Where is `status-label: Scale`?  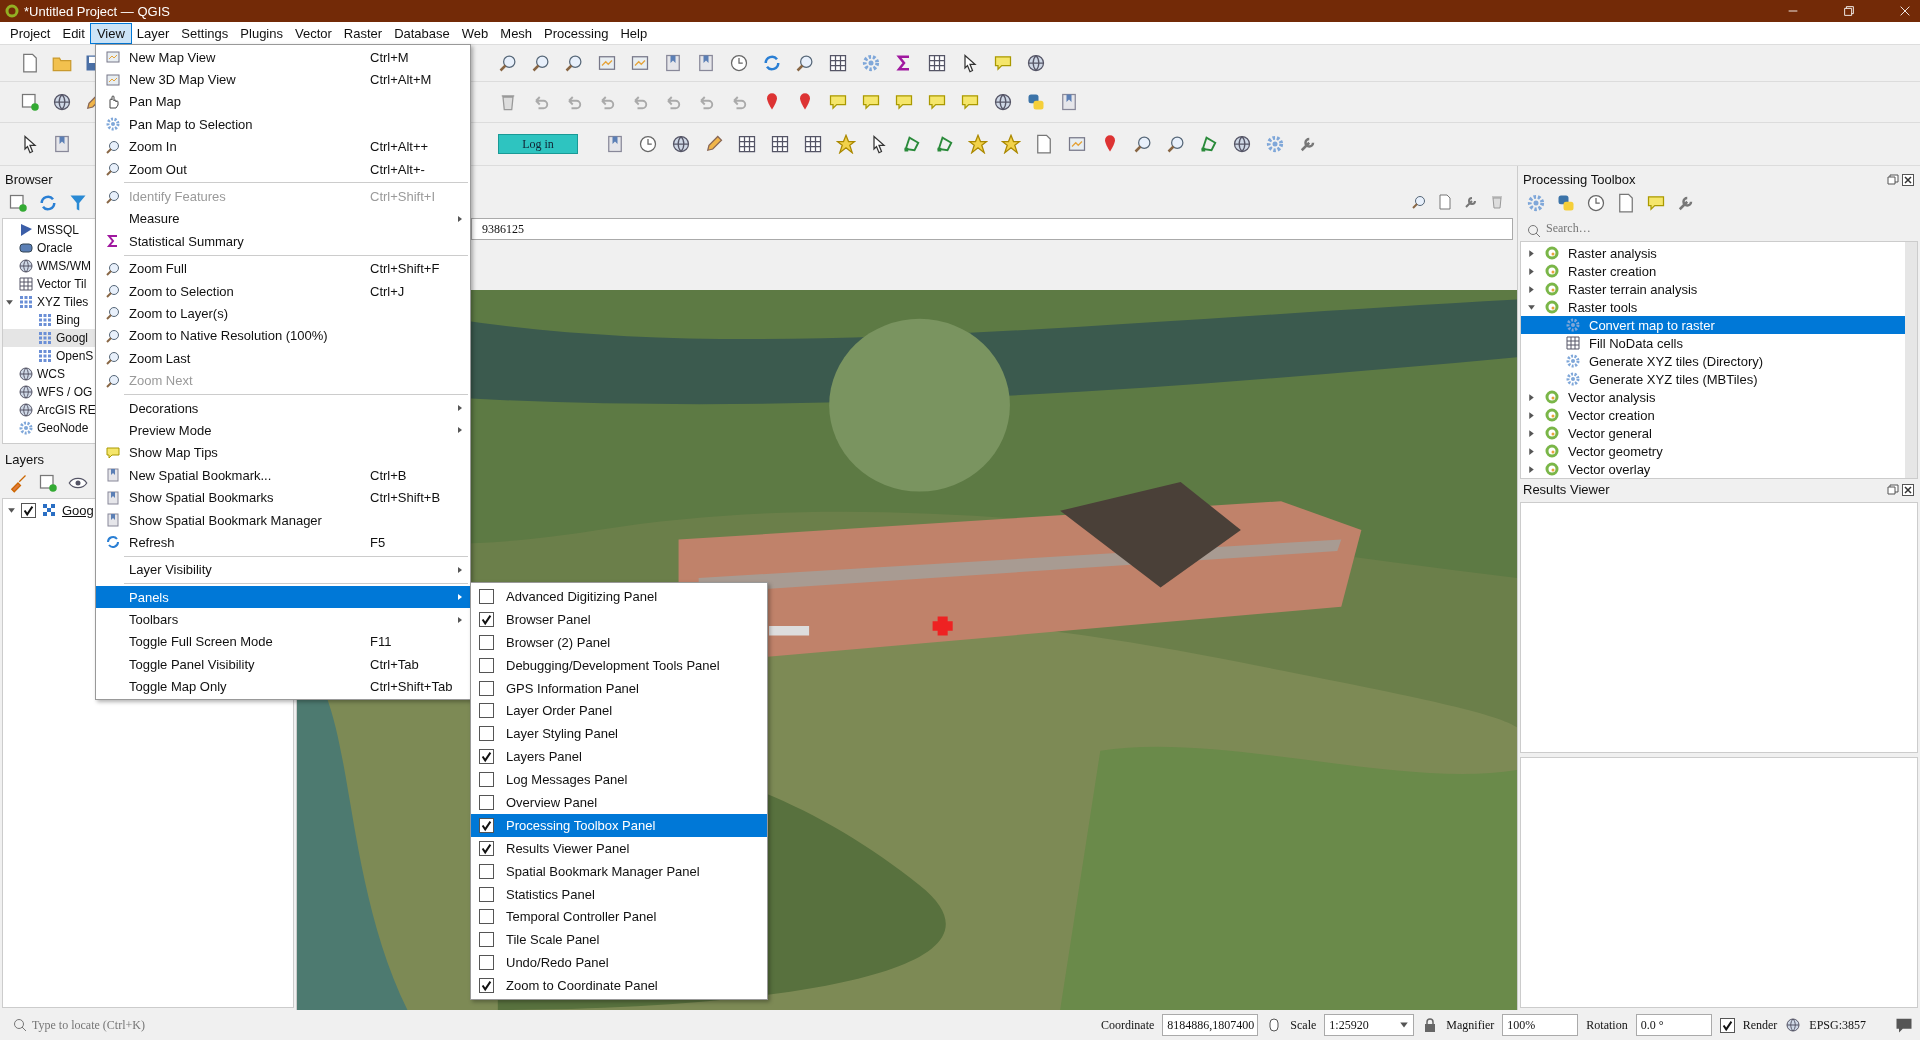 status-label: Scale is located at coordinates (1303, 1025).